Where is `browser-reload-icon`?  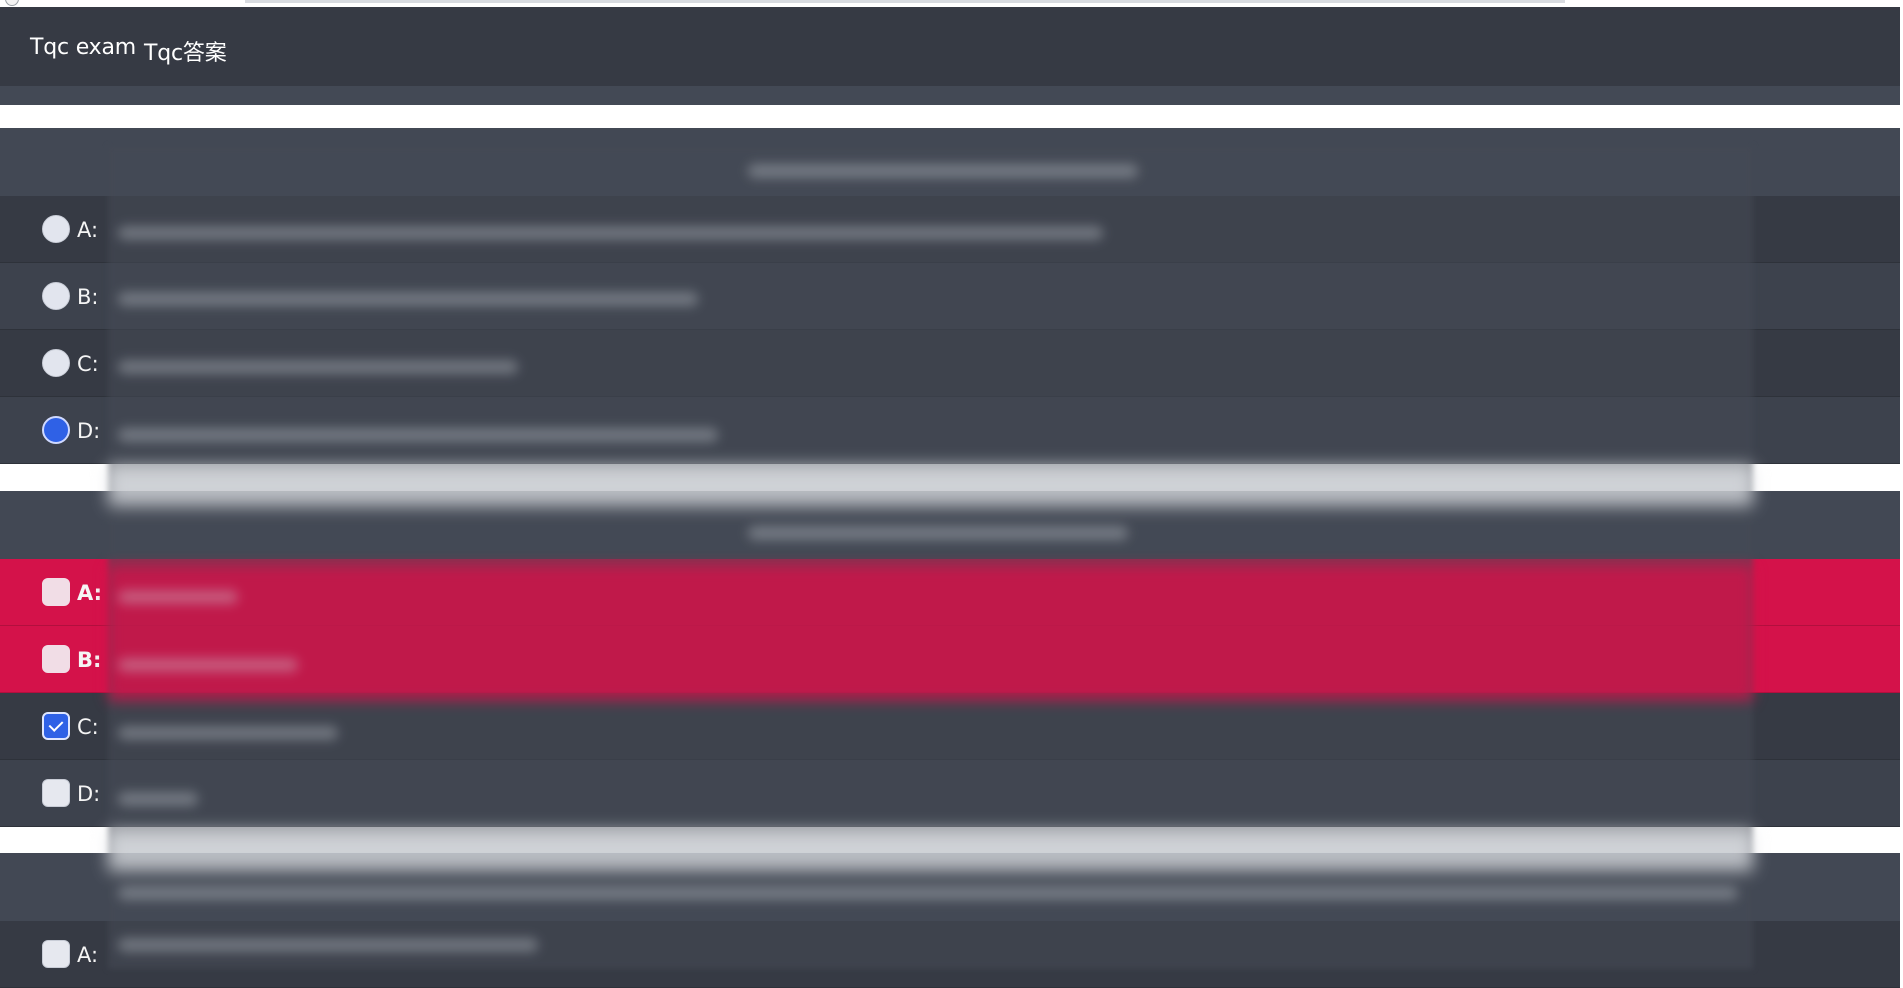
browser-reload-icon is located at coordinates (12, 3).